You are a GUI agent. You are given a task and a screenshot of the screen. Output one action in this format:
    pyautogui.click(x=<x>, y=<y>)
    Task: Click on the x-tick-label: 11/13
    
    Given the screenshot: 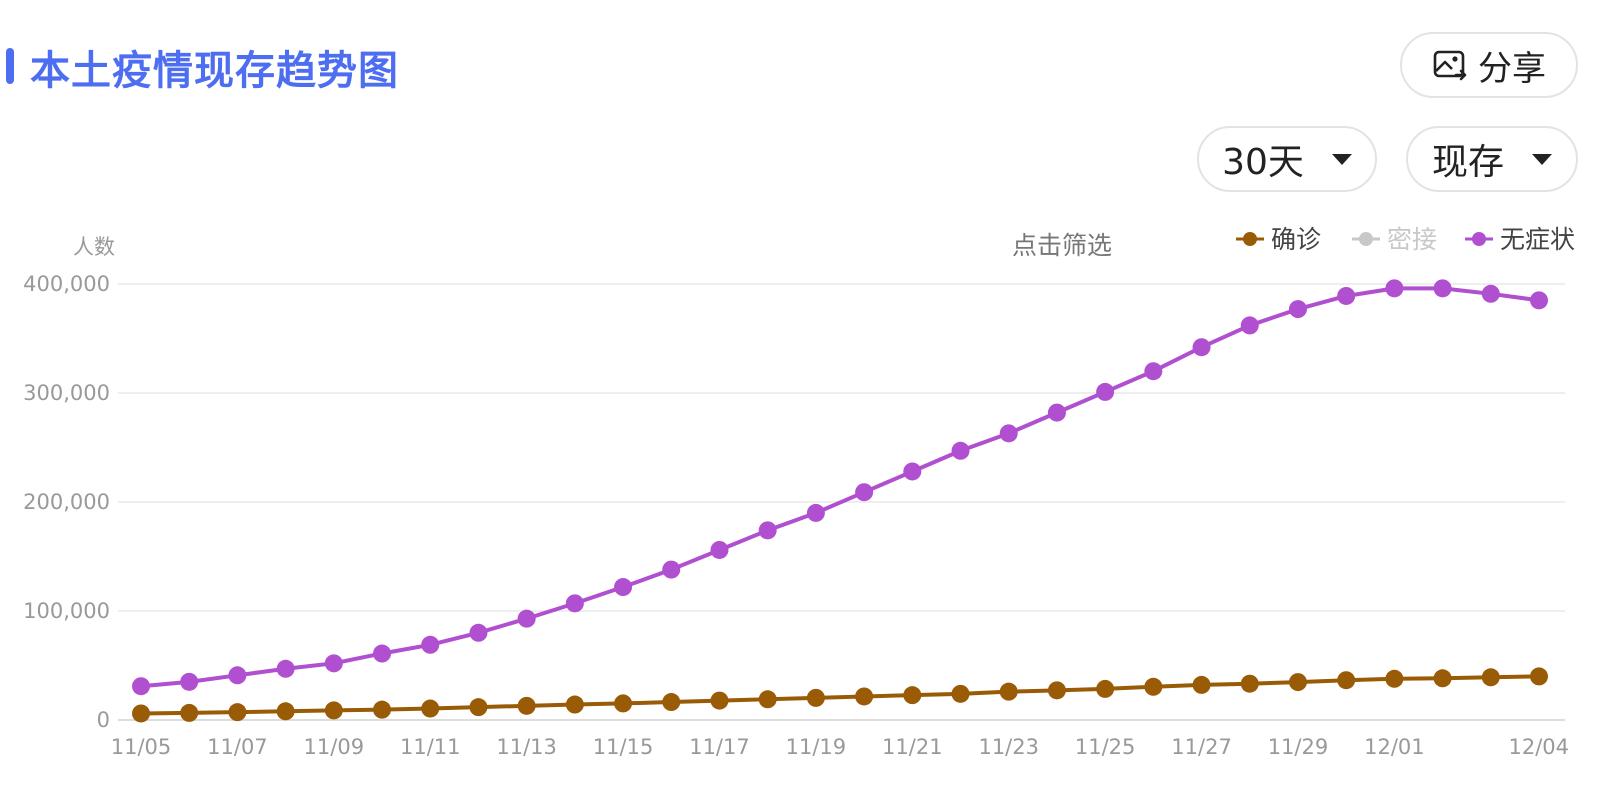 What is the action you would take?
    pyautogui.click(x=526, y=747)
    